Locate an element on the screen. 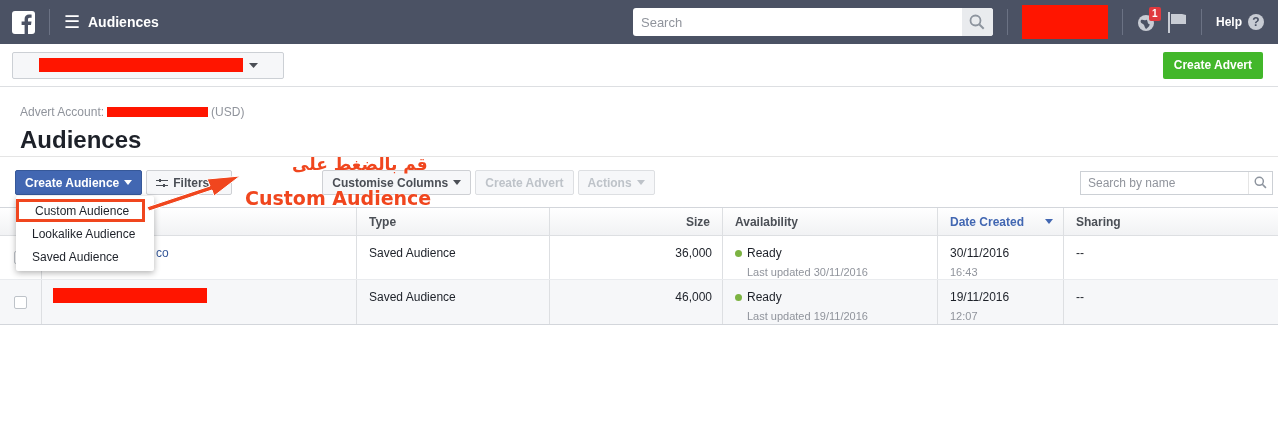 This screenshot has width=1278, height=422. notification-badge: 1 is located at coordinates (1155, 14).